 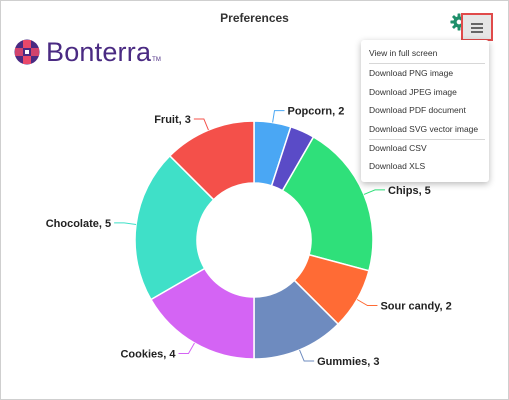 I want to click on menu-item-download-png: Download PNG image, so click(x=411, y=73).